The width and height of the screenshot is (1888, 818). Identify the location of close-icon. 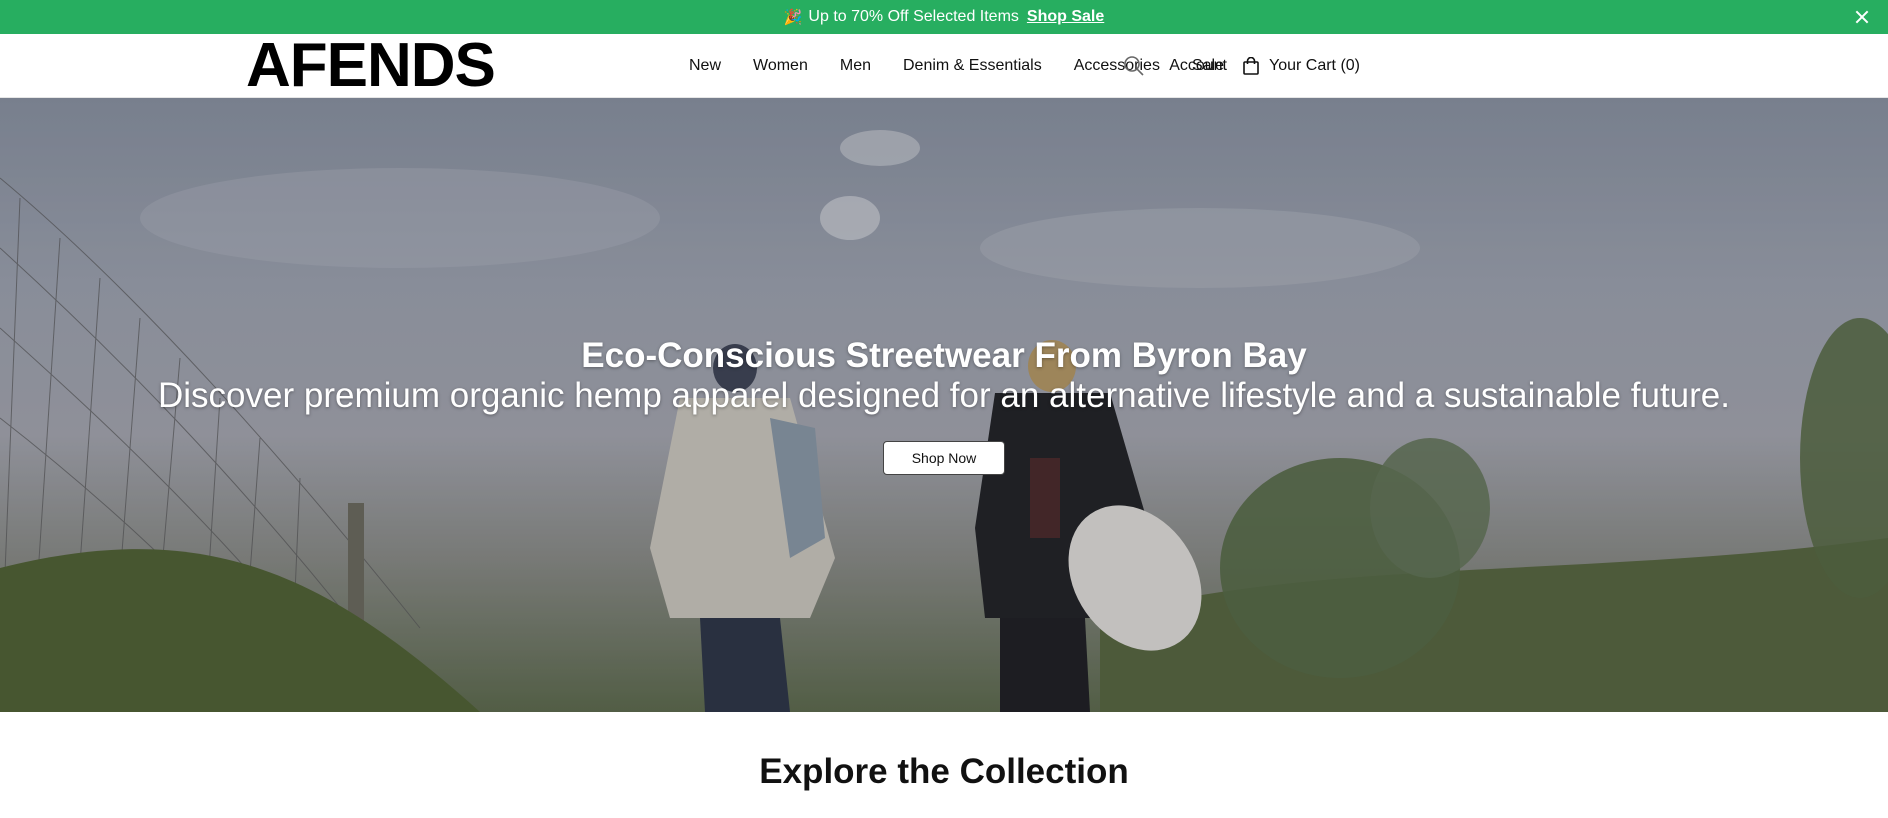
(1862, 17).